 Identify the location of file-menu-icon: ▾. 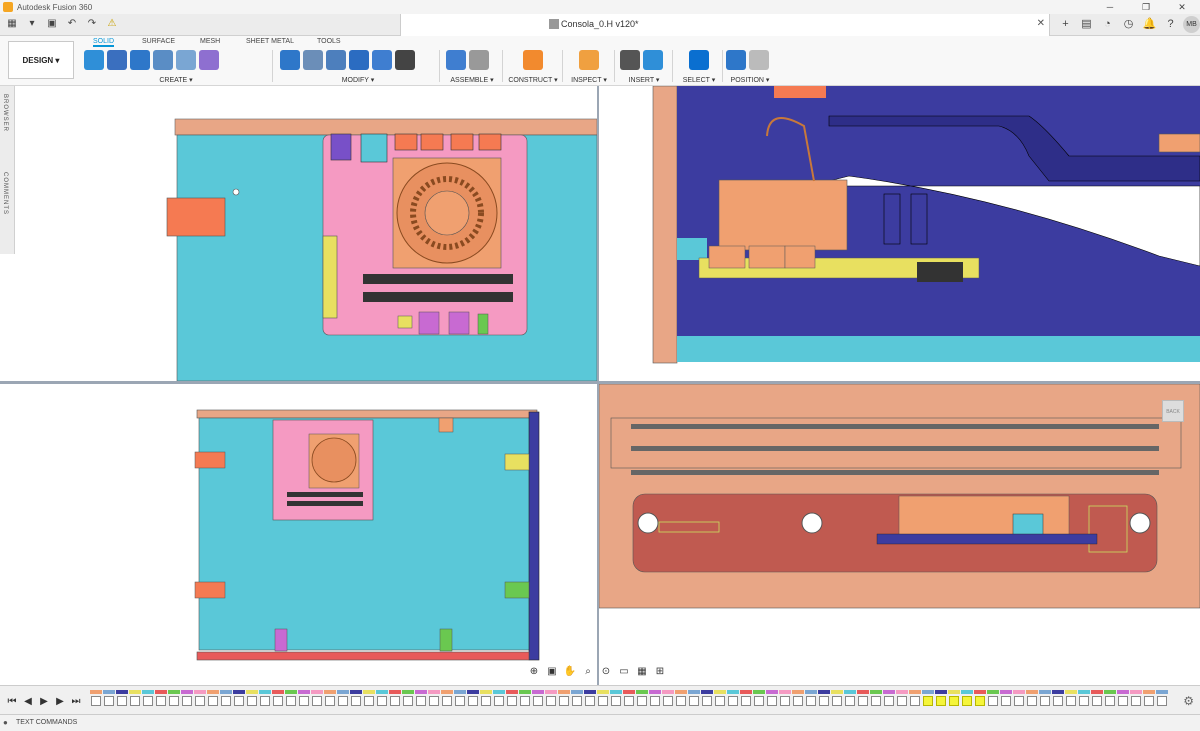
(32, 24).